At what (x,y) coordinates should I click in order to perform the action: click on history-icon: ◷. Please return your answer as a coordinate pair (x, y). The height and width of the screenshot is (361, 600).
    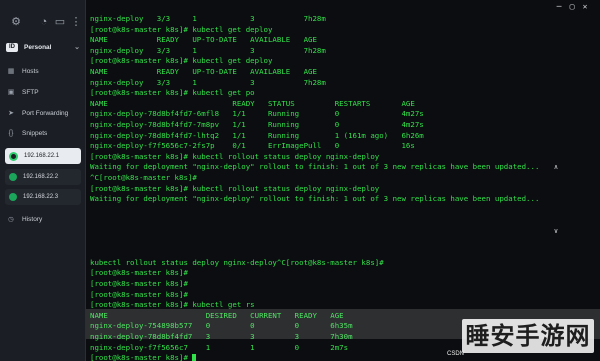
    Looking at the image, I should click on (11, 219).